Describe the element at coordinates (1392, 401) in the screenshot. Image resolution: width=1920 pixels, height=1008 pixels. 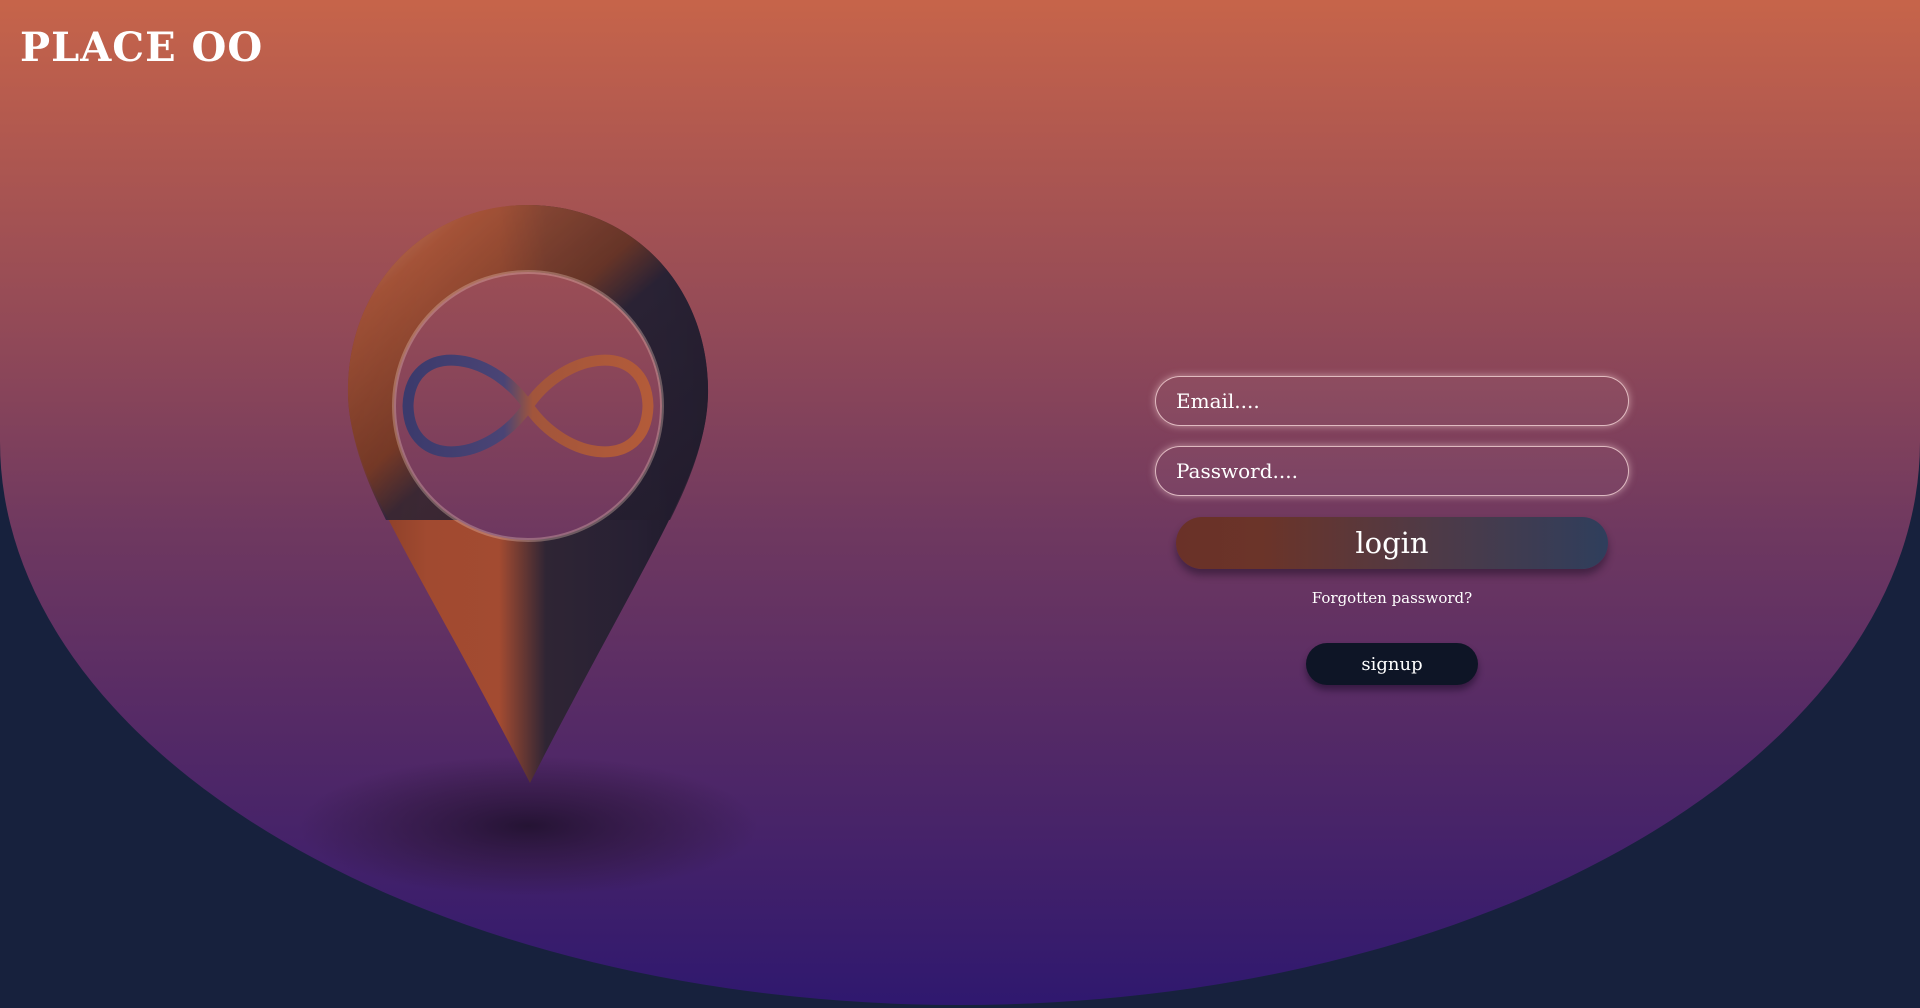
I see `email-field` at that location.